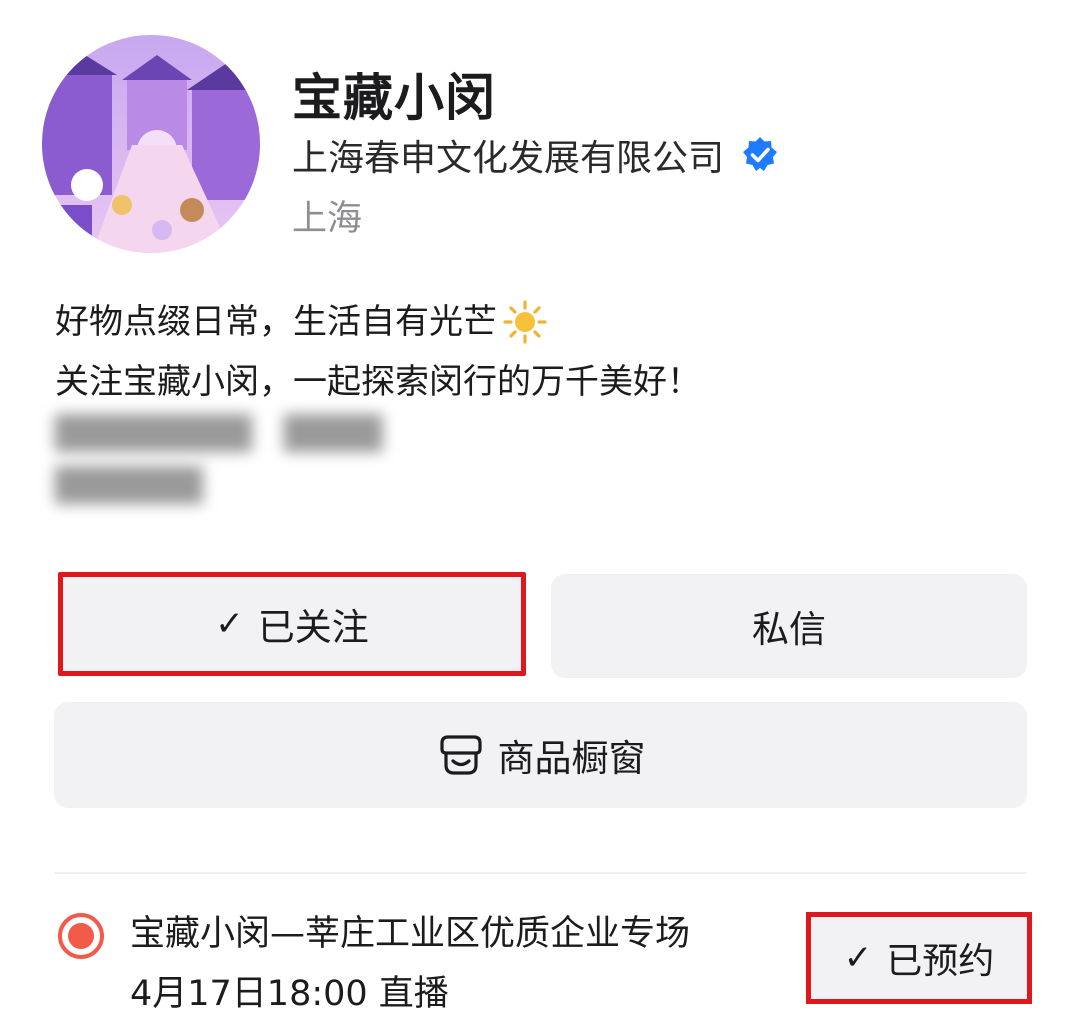 This screenshot has width=1080, height=1033. Describe the element at coordinates (129, 485) in the screenshot. I see `blurred-text-line: ██████` at that location.